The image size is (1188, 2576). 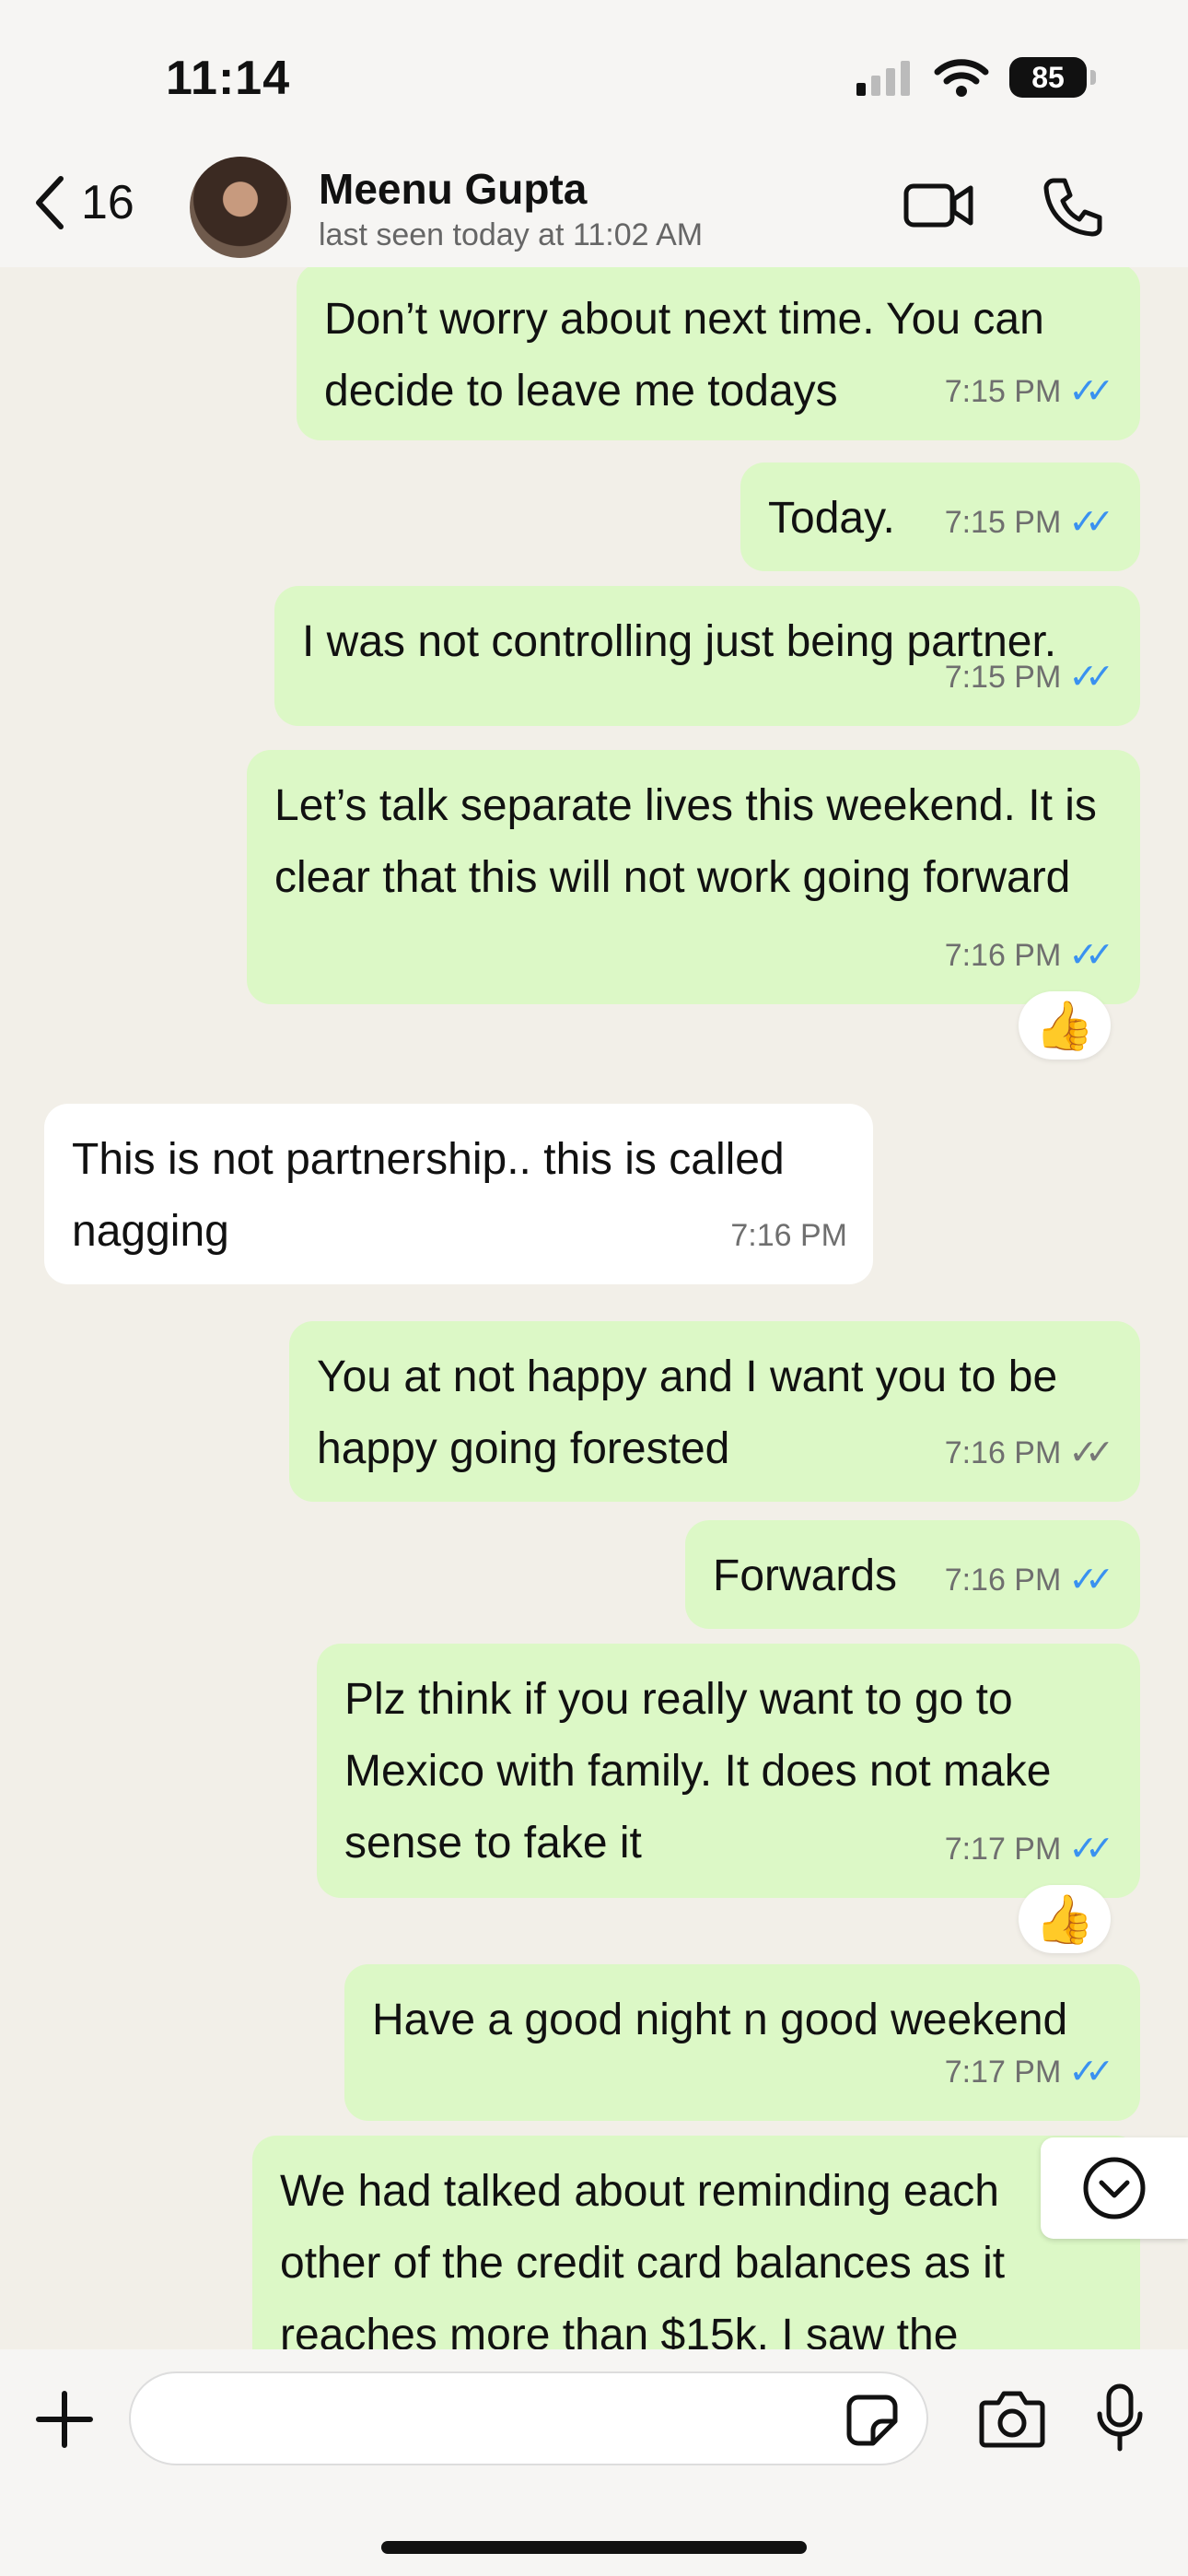 What do you see at coordinates (1091, 1453) in the screenshot?
I see `delivered-receipt-icon: ✓✓` at bounding box center [1091, 1453].